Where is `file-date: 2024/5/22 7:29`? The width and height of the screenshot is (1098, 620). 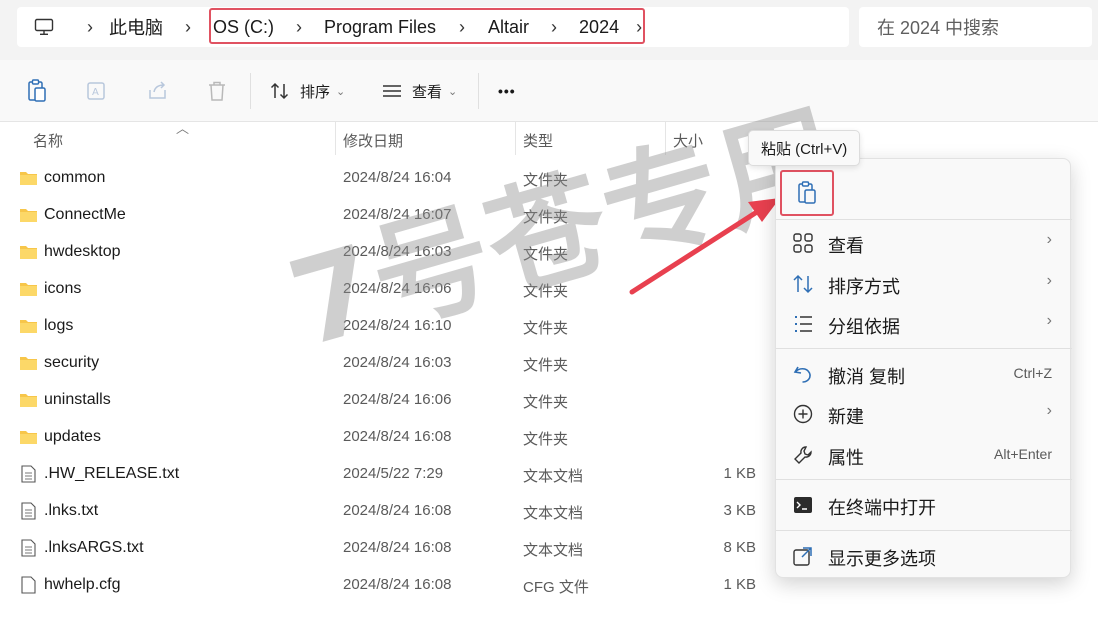 file-date: 2024/5/22 7:29 is located at coordinates (393, 473).